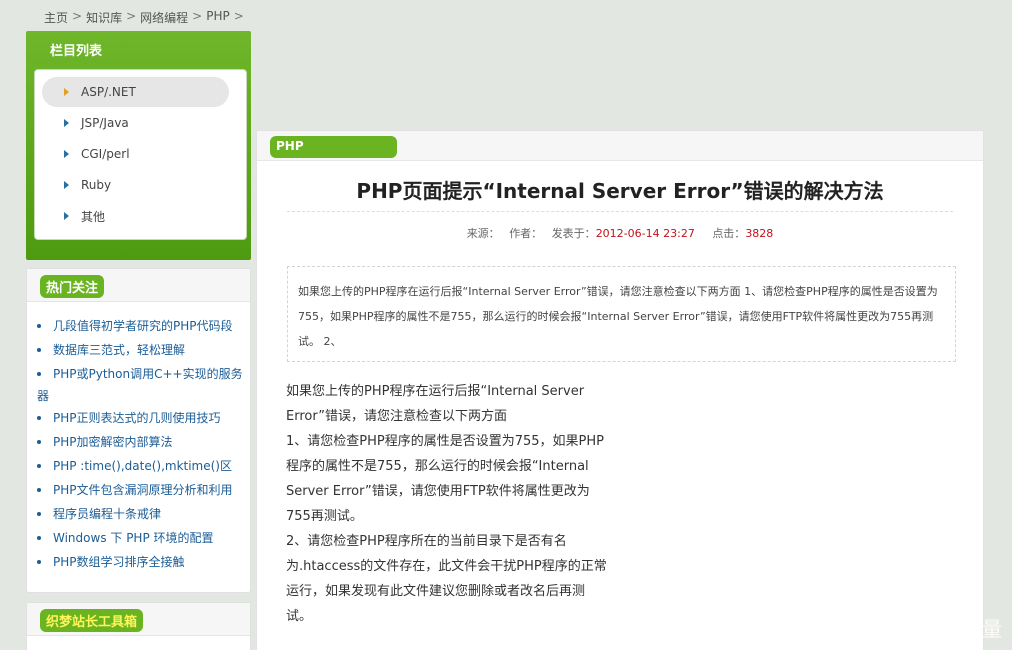 The width and height of the screenshot is (1012, 650). What do you see at coordinates (324, 516) in the screenshot?
I see `article-body-line: 755再测试。` at bounding box center [324, 516].